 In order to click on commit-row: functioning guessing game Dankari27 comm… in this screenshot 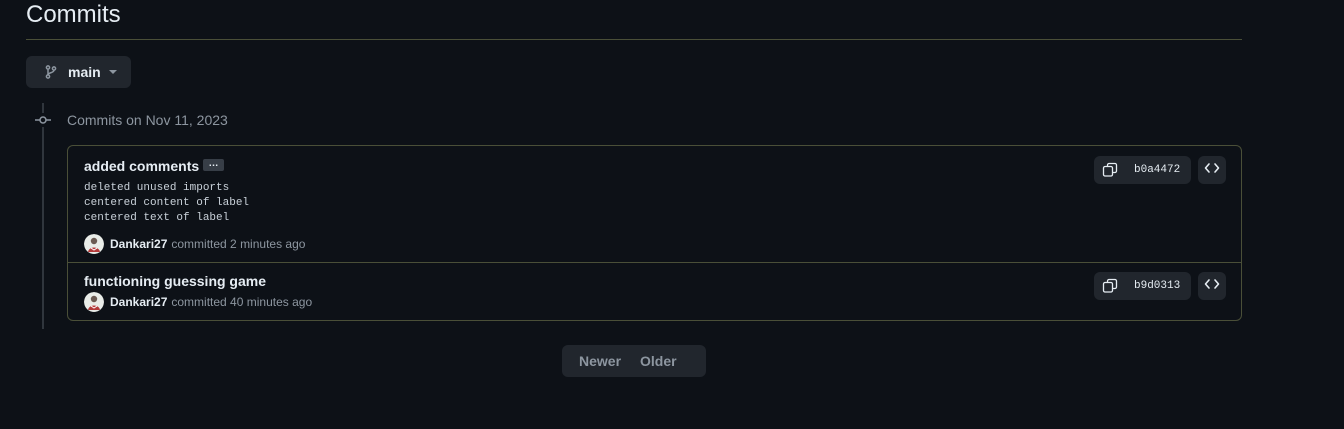, I will do `click(654, 291)`.